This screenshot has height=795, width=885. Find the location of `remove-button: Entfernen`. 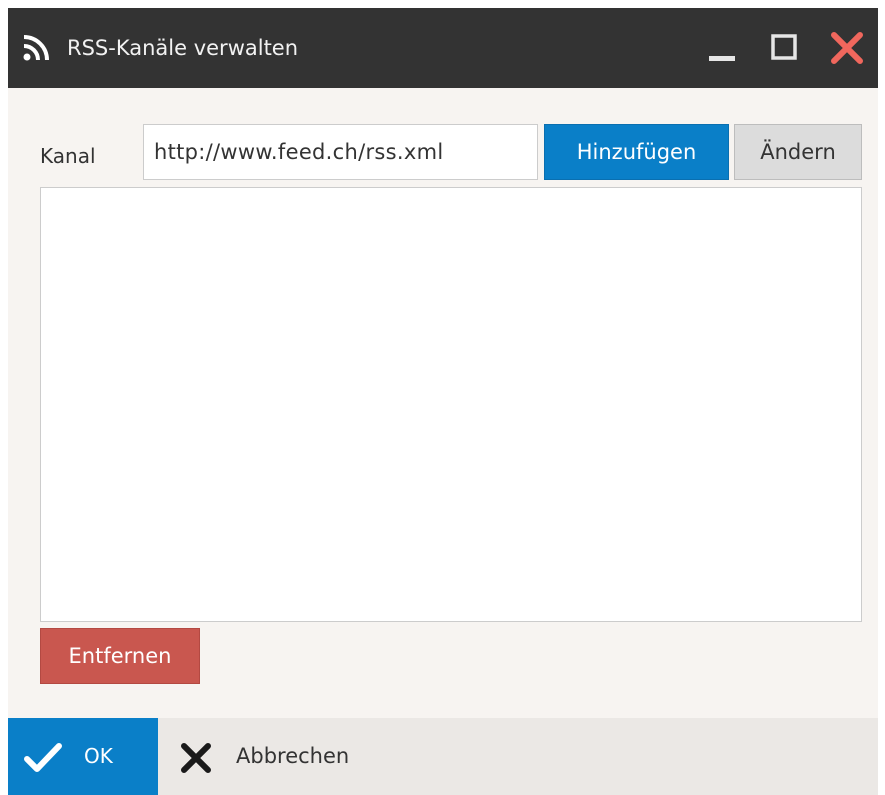

remove-button: Entfernen is located at coordinates (120, 656).